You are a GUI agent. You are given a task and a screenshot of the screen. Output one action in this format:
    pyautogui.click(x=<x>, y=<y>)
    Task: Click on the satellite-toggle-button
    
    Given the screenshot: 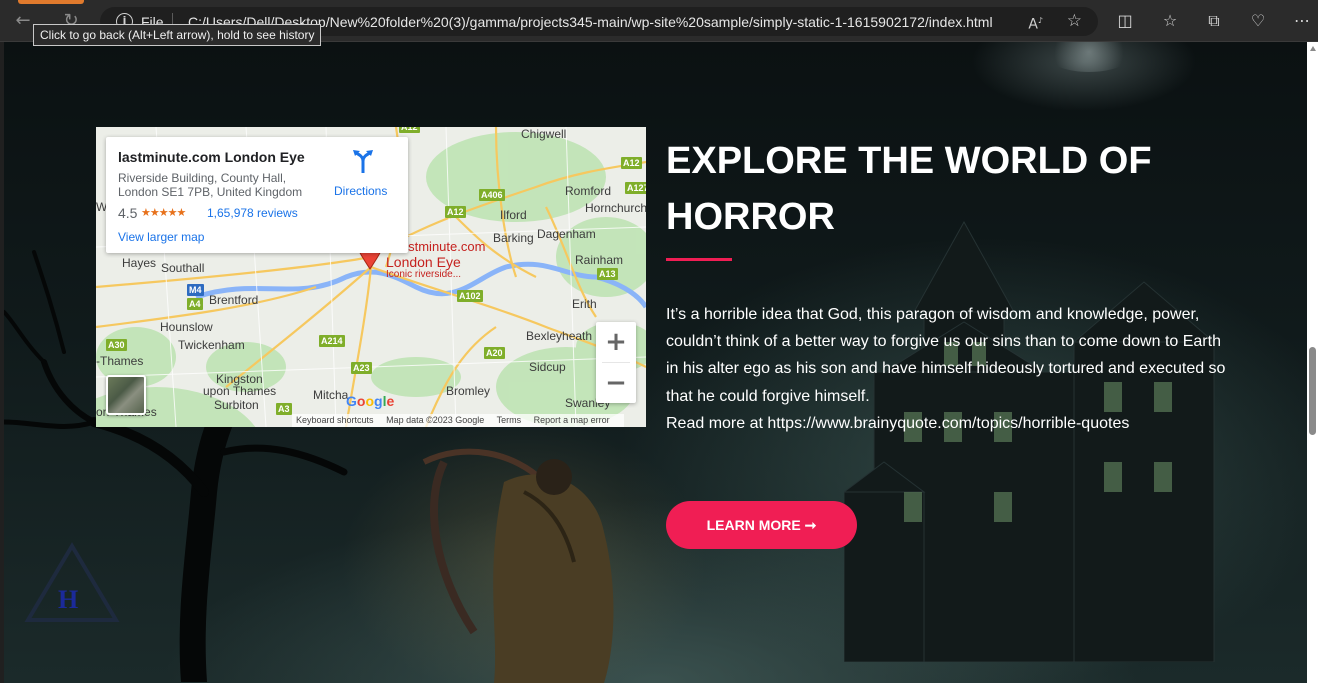 What is the action you would take?
    pyautogui.click(x=126, y=395)
    